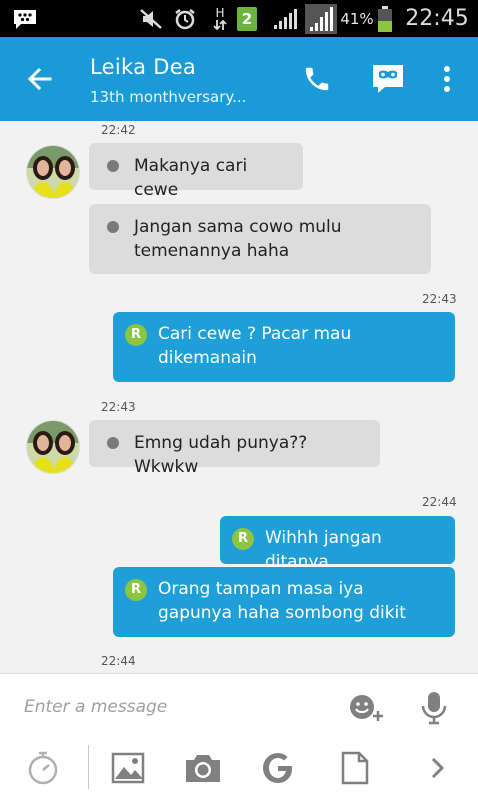 The image size is (478, 798). I want to click on message-text: Wihhh jangan ditanya, so click(323, 550).